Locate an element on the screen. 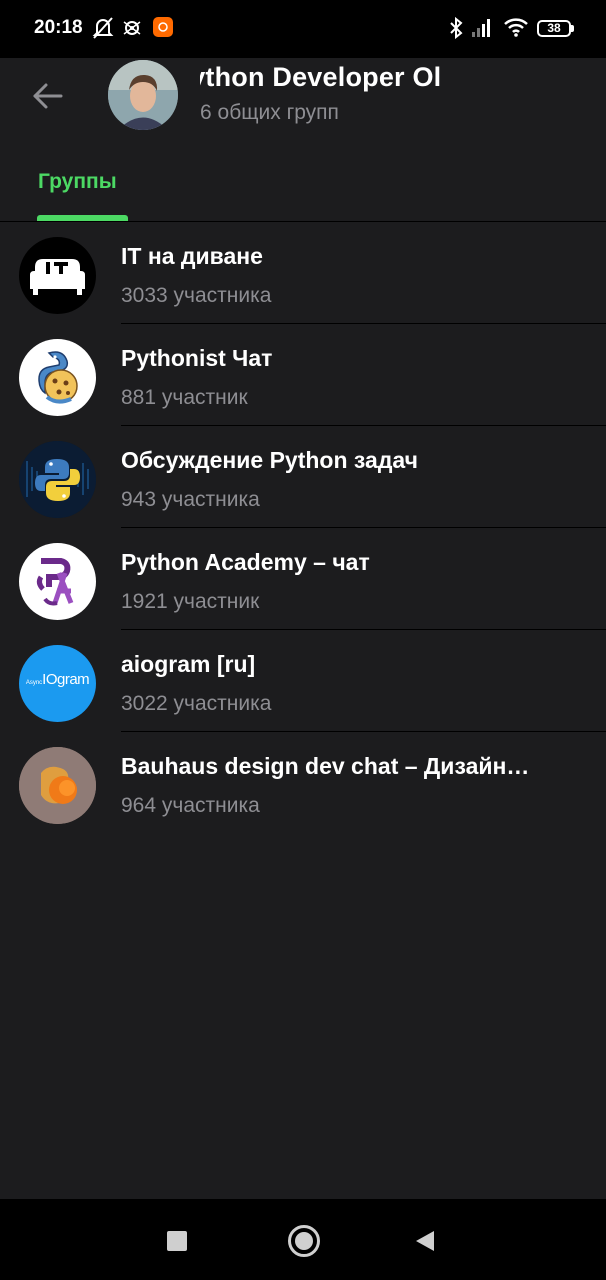 This screenshot has width=606, height=1280. list-item: IT на диване 3033 участника is located at coordinates (303, 273).